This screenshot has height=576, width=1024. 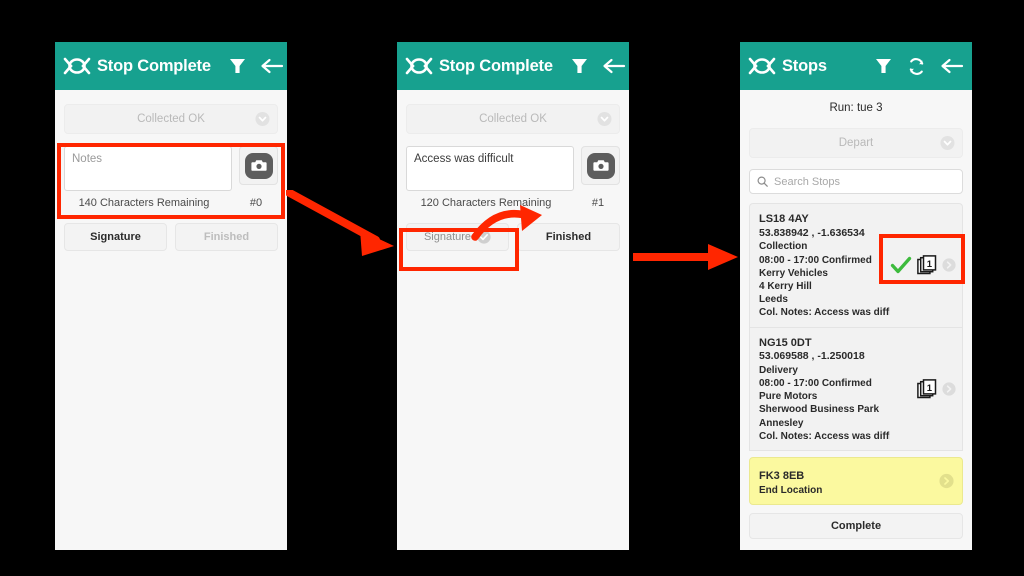 I want to click on stop-address-1: Sherwood Business Park, so click(x=819, y=410).